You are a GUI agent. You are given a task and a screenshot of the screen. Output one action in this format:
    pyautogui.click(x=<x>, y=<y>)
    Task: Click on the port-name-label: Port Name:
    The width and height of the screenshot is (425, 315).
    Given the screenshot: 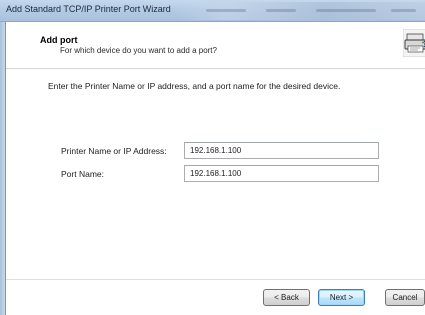 What is the action you would take?
    pyautogui.click(x=82, y=174)
    